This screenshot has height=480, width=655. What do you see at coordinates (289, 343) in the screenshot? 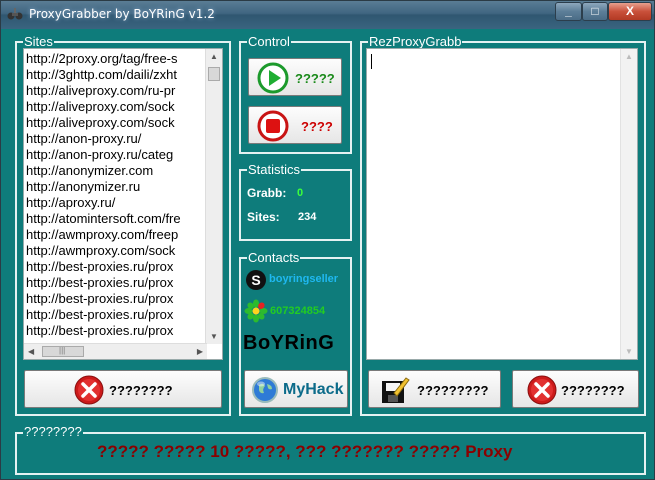
I see `brand-logo: BoYRinG` at bounding box center [289, 343].